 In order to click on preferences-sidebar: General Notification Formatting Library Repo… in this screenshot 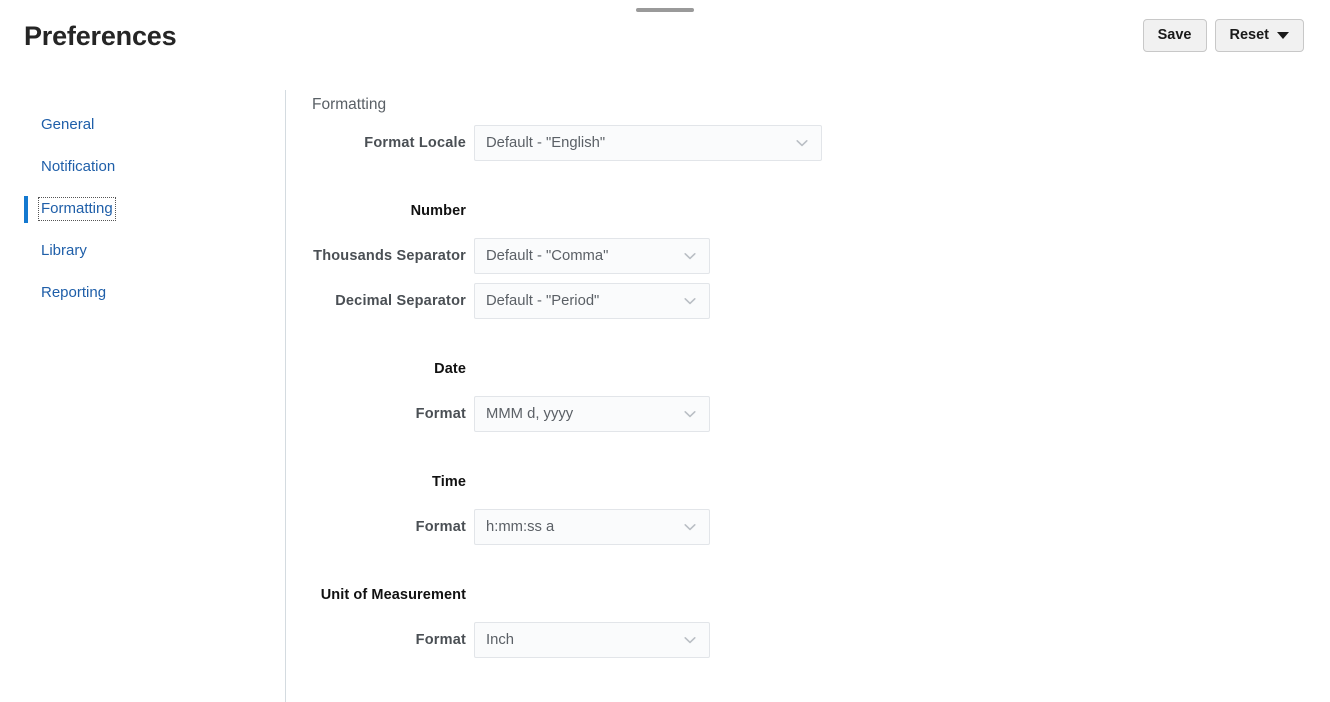, I will do `click(142, 209)`.